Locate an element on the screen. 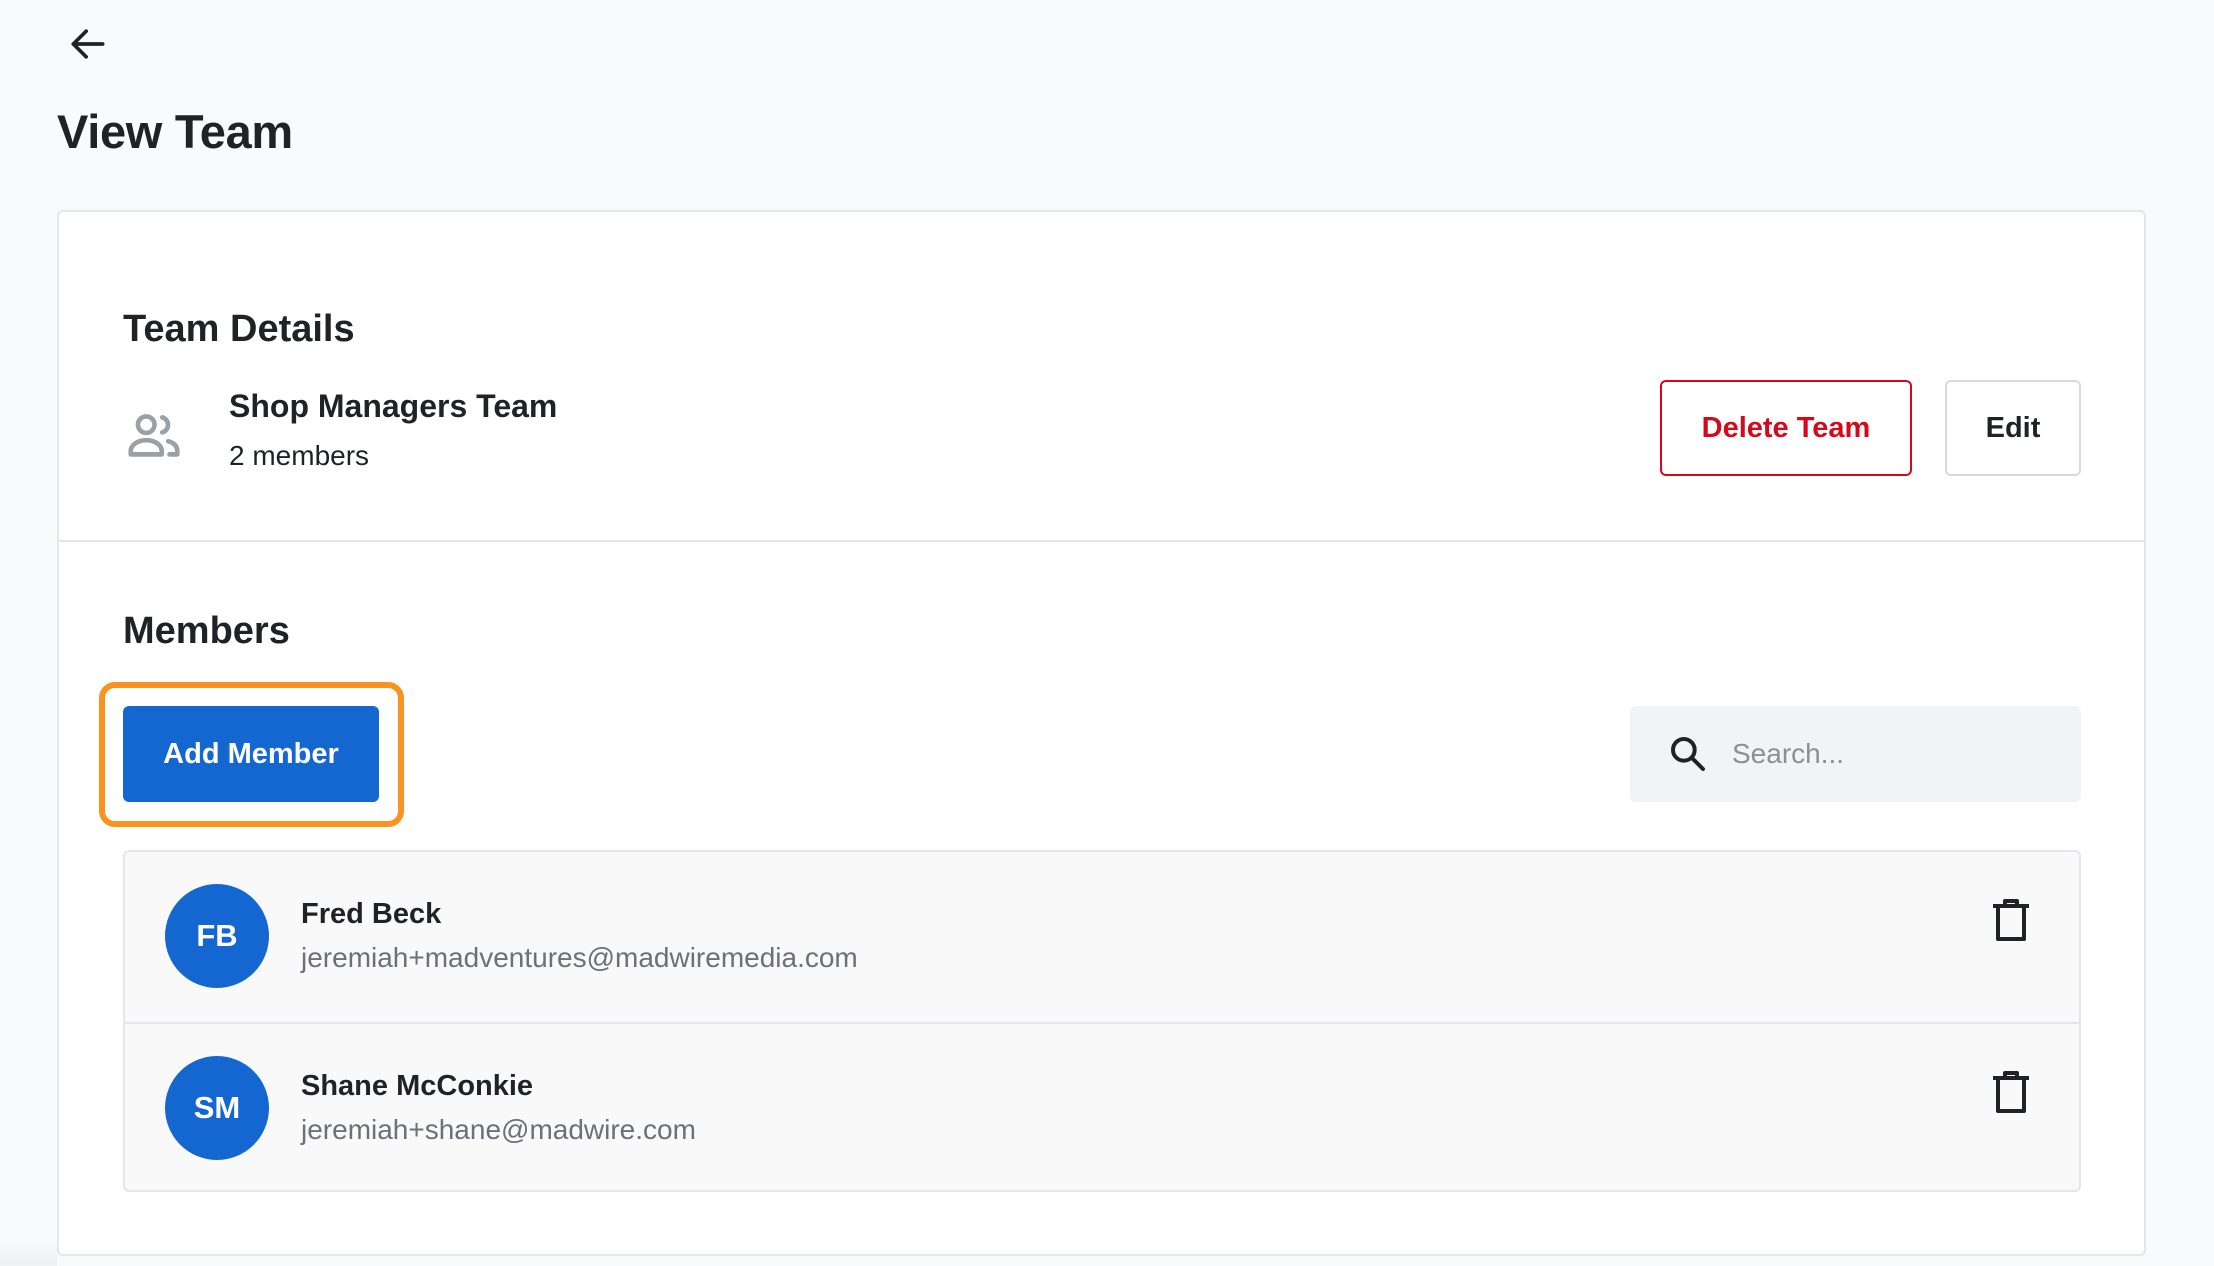 This screenshot has height=1266, width=2214. page-edge-shadow is located at coordinates (28, 1251).